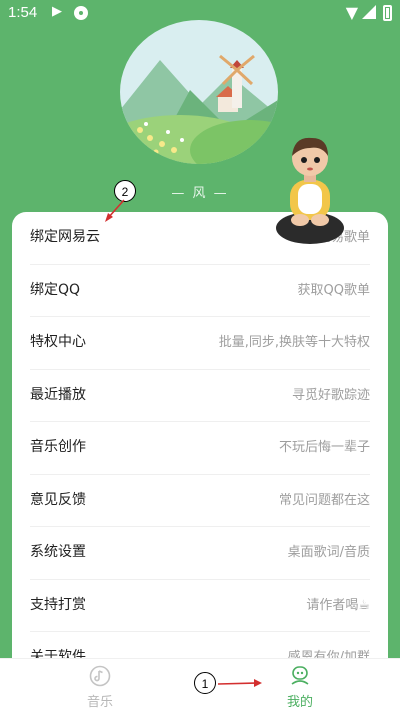  What do you see at coordinates (65, 237) in the screenshot?
I see `menu-item-label: 绑定网易云` at bounding box center [65, 237].